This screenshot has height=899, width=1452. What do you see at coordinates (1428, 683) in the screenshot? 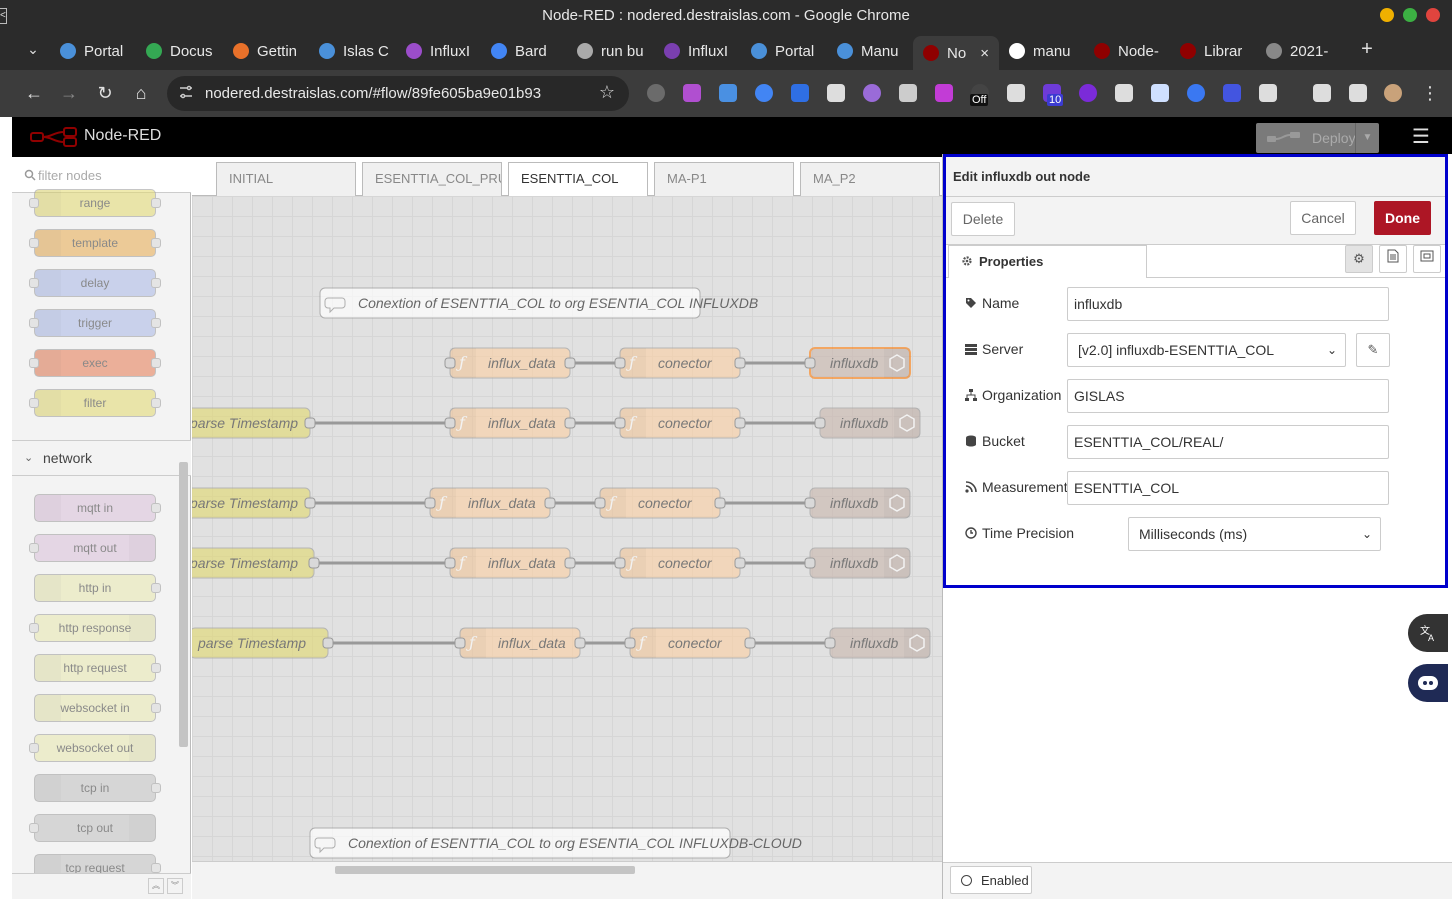
I see `assistant-extension-button` at bounding box center [1428, 683].